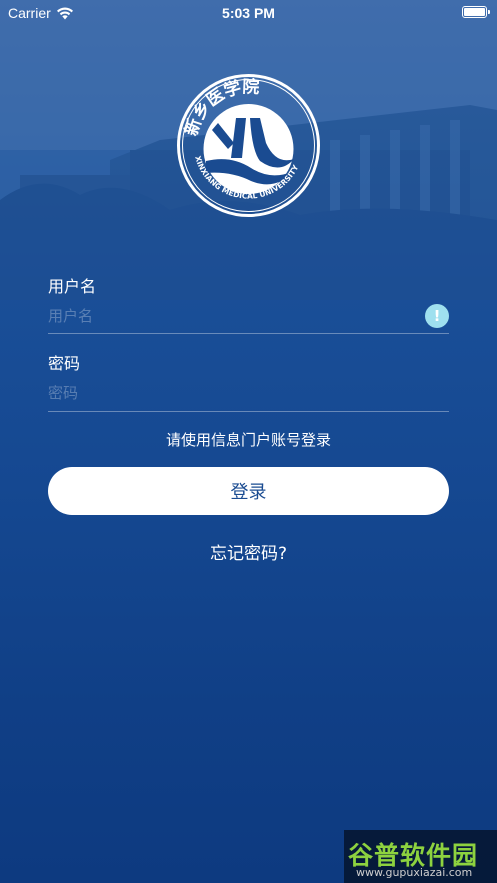 The height and width of the screenshot is (883, 497). What do you see at coordinates (248, 316) in the screenshot?
I see `username-input` at bounding box center [248, 316].